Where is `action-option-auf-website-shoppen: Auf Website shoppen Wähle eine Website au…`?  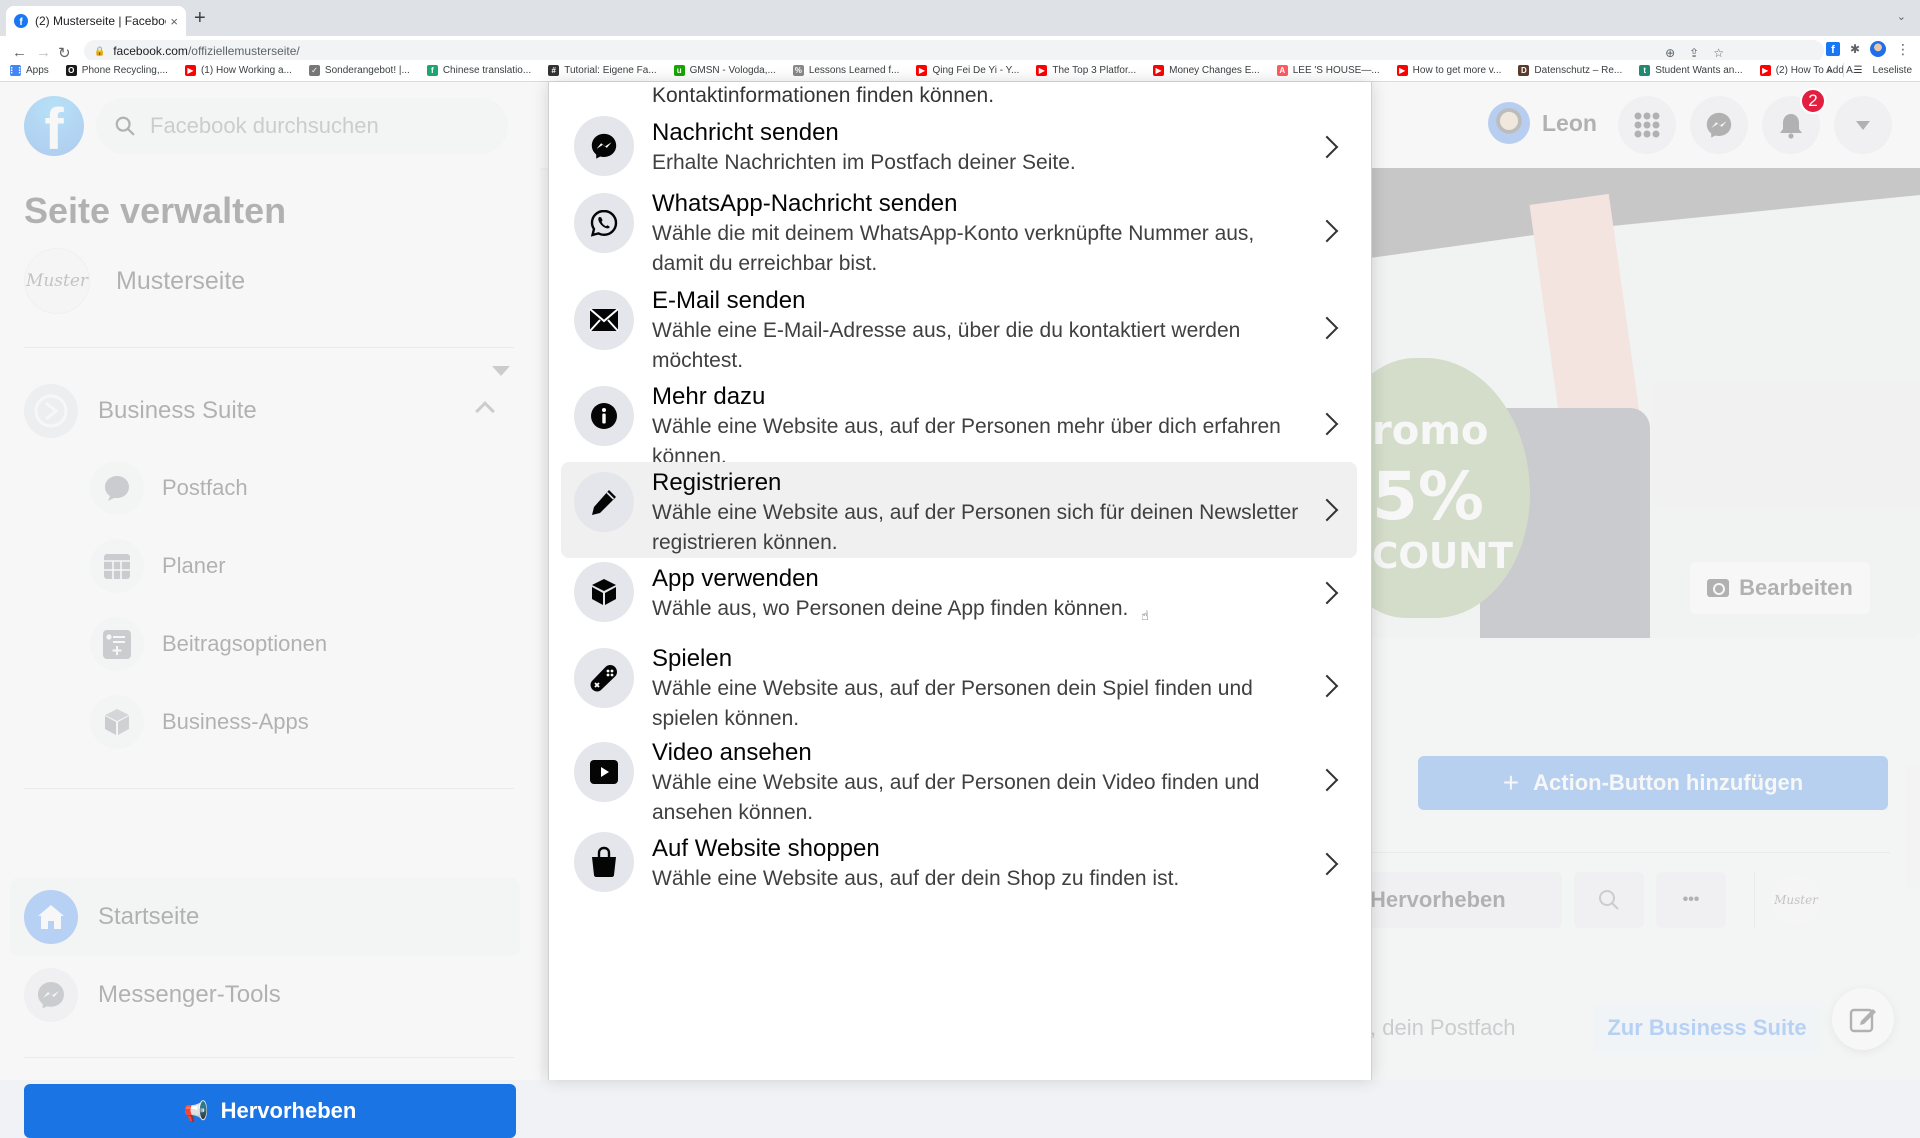
action-option-auf-website-shoppen: Auf Website shoppen Wähle eine Website au… is located at coordinates (959, 864).